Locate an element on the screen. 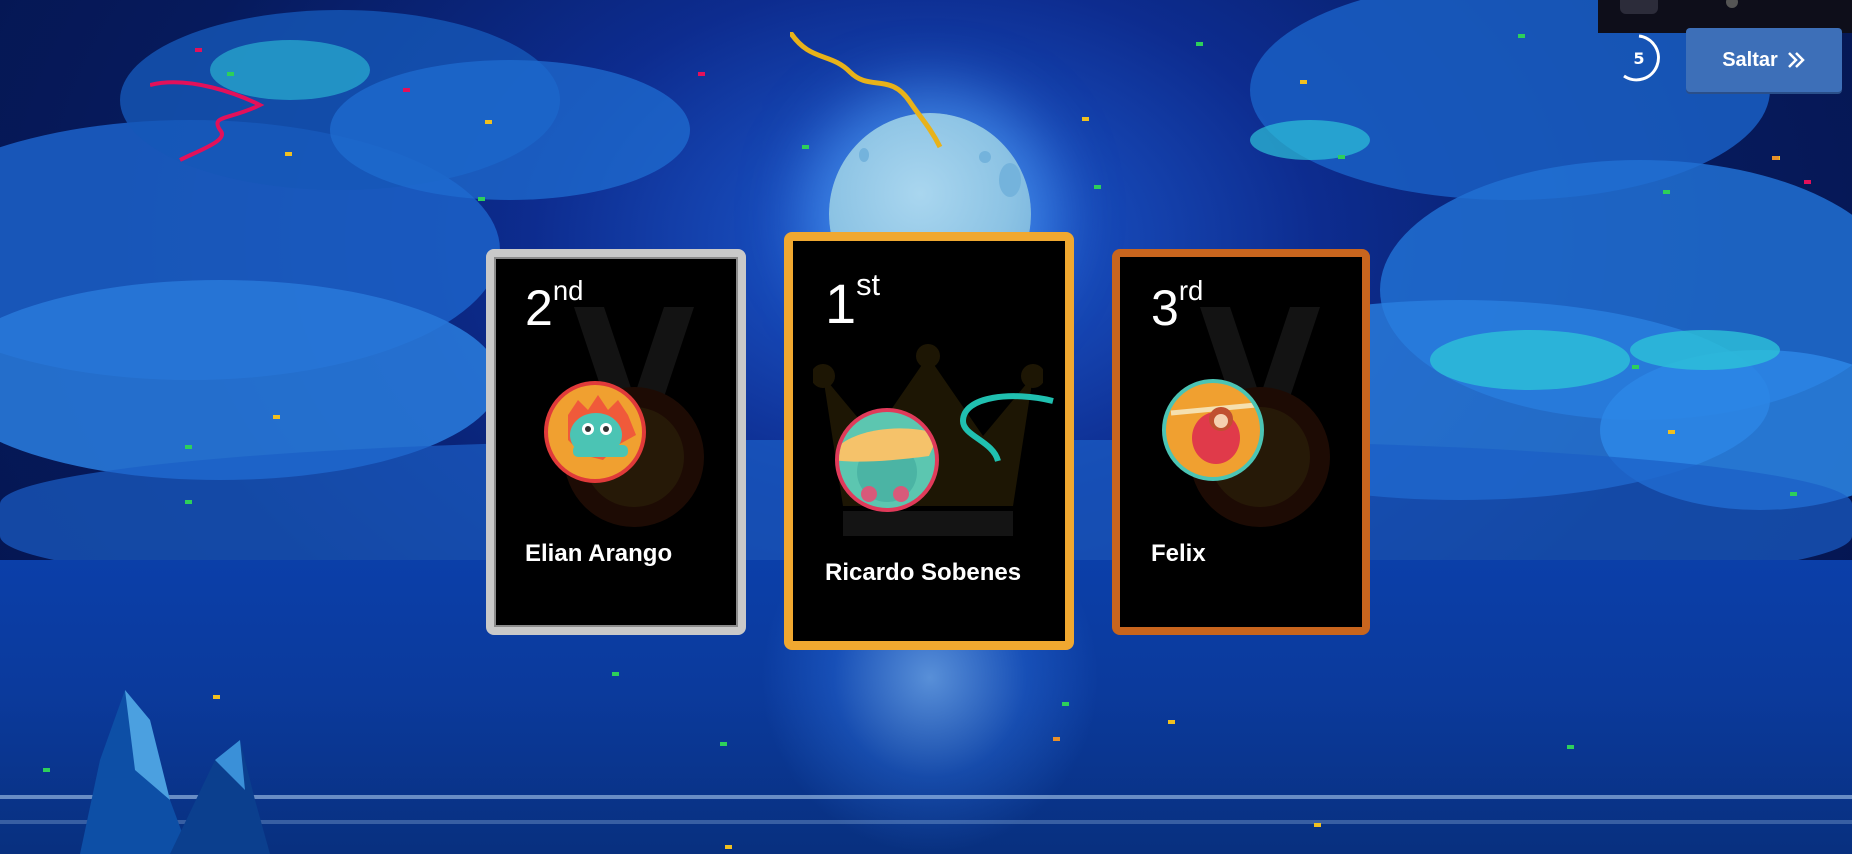  rank-number: 1 is located at coordinates (841, 303).